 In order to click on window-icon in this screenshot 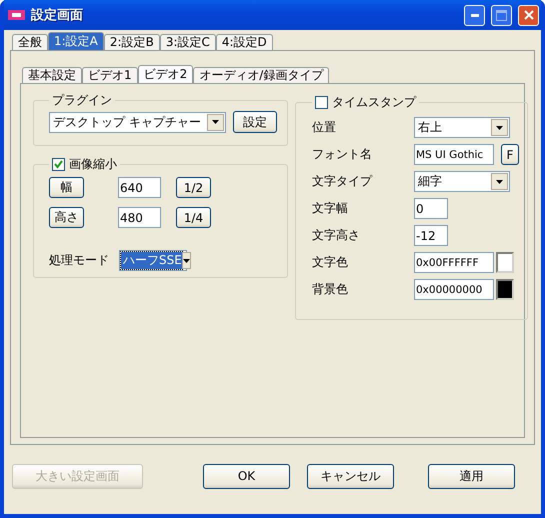, I will do `click(16, 15)`.